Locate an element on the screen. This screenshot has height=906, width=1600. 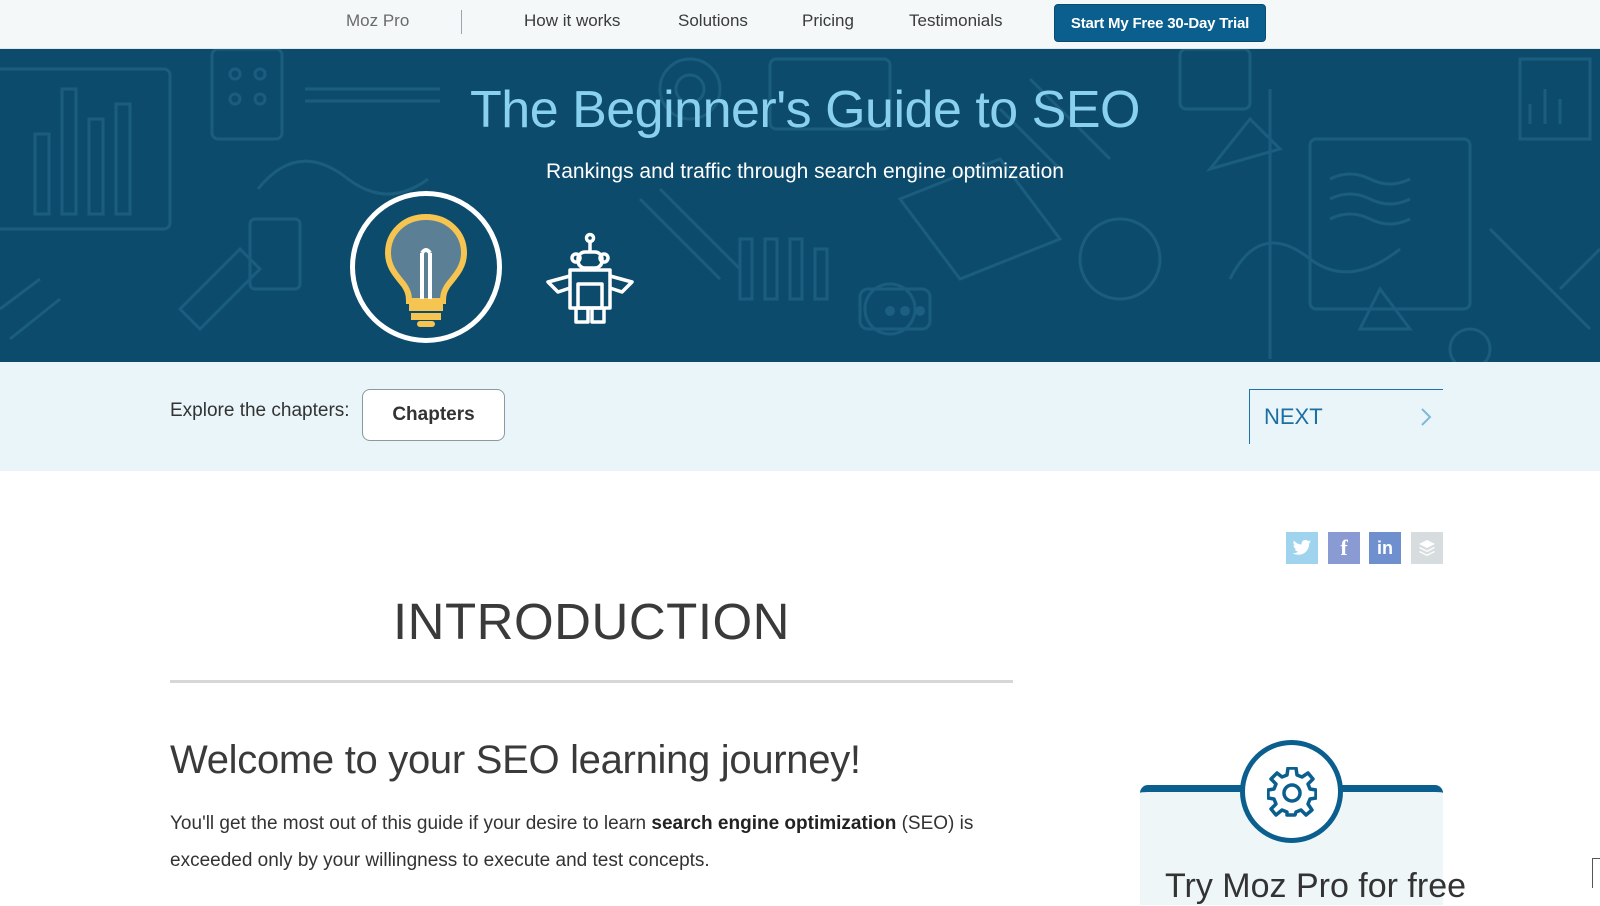
intro-heading: Welcome to your SEO learning journey! is located at coordinates (515, 760).